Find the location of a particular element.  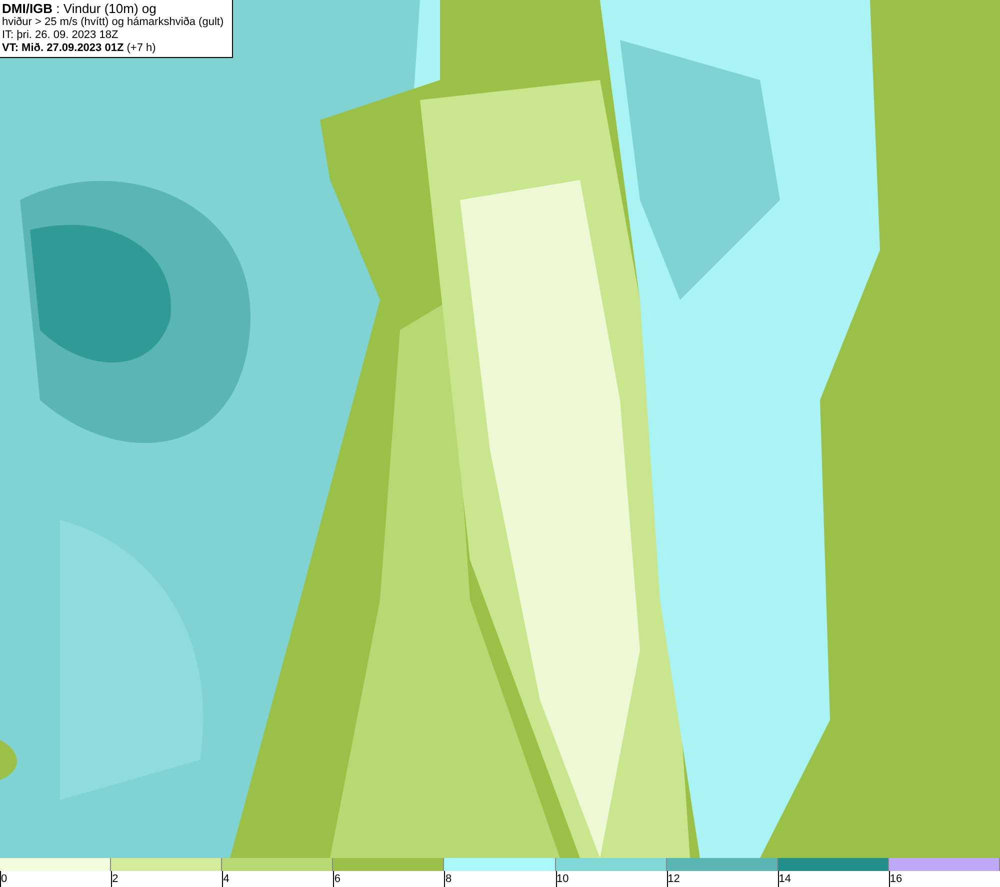

info-text: hviður > 25 m/s (hvítt) og hámarkshviða (gult) is located at coordinates (113, 22).